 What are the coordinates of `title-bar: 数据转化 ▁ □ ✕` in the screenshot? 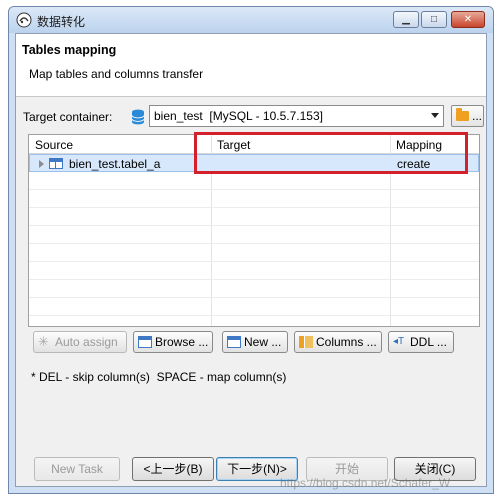 It's located at (251, 20).